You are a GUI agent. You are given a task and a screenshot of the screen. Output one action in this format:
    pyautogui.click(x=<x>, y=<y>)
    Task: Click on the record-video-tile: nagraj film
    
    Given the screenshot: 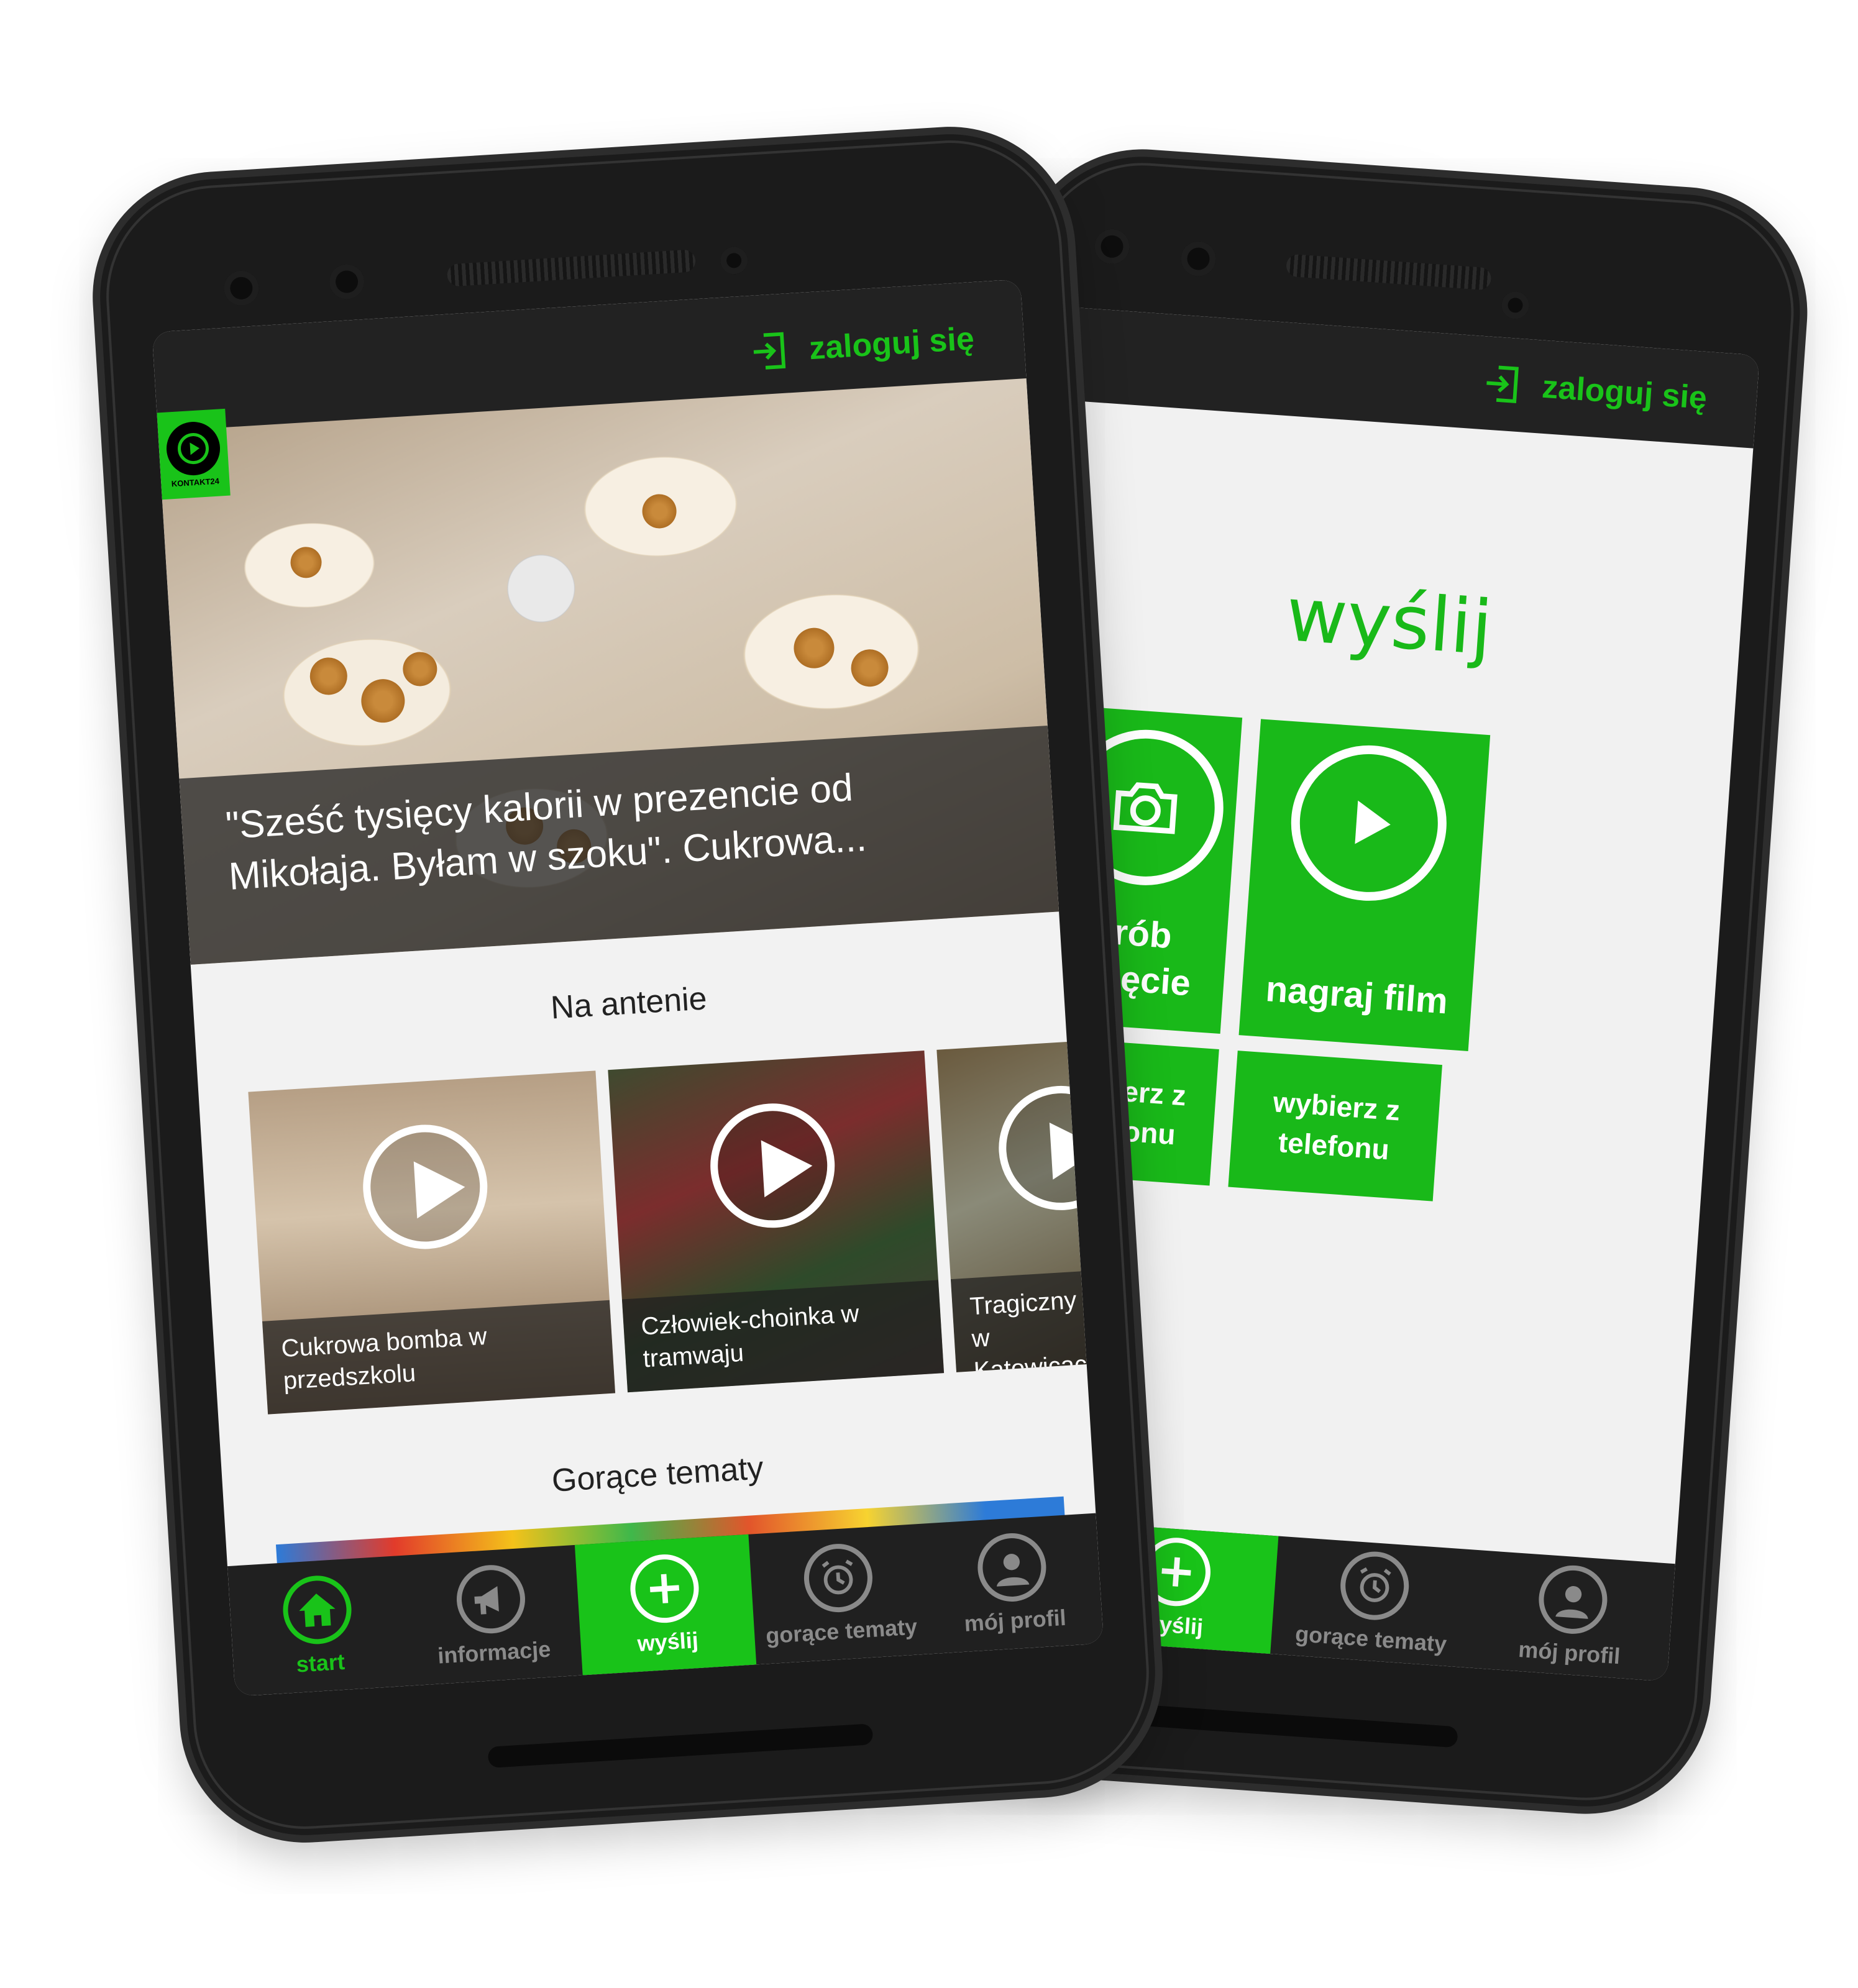 What is the action you would take?
    pyautogui.click(x=1364, y=885)
    